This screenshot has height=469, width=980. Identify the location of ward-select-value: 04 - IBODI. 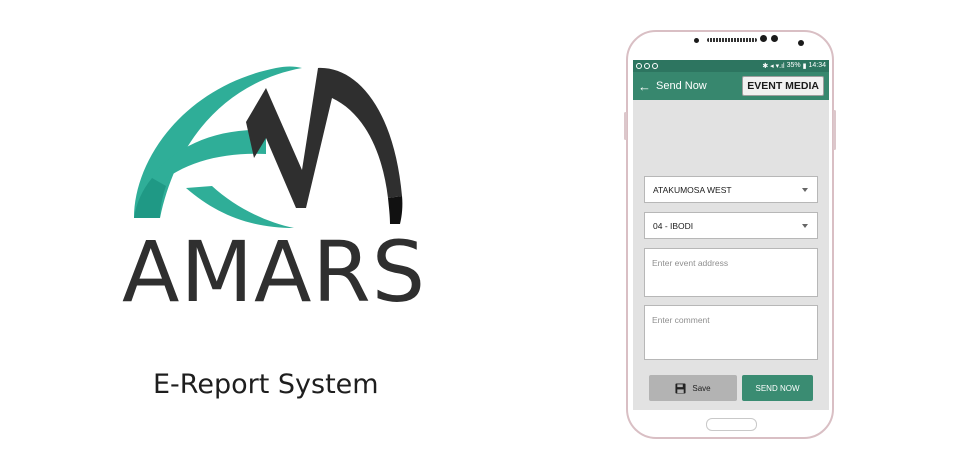
(673, 225).